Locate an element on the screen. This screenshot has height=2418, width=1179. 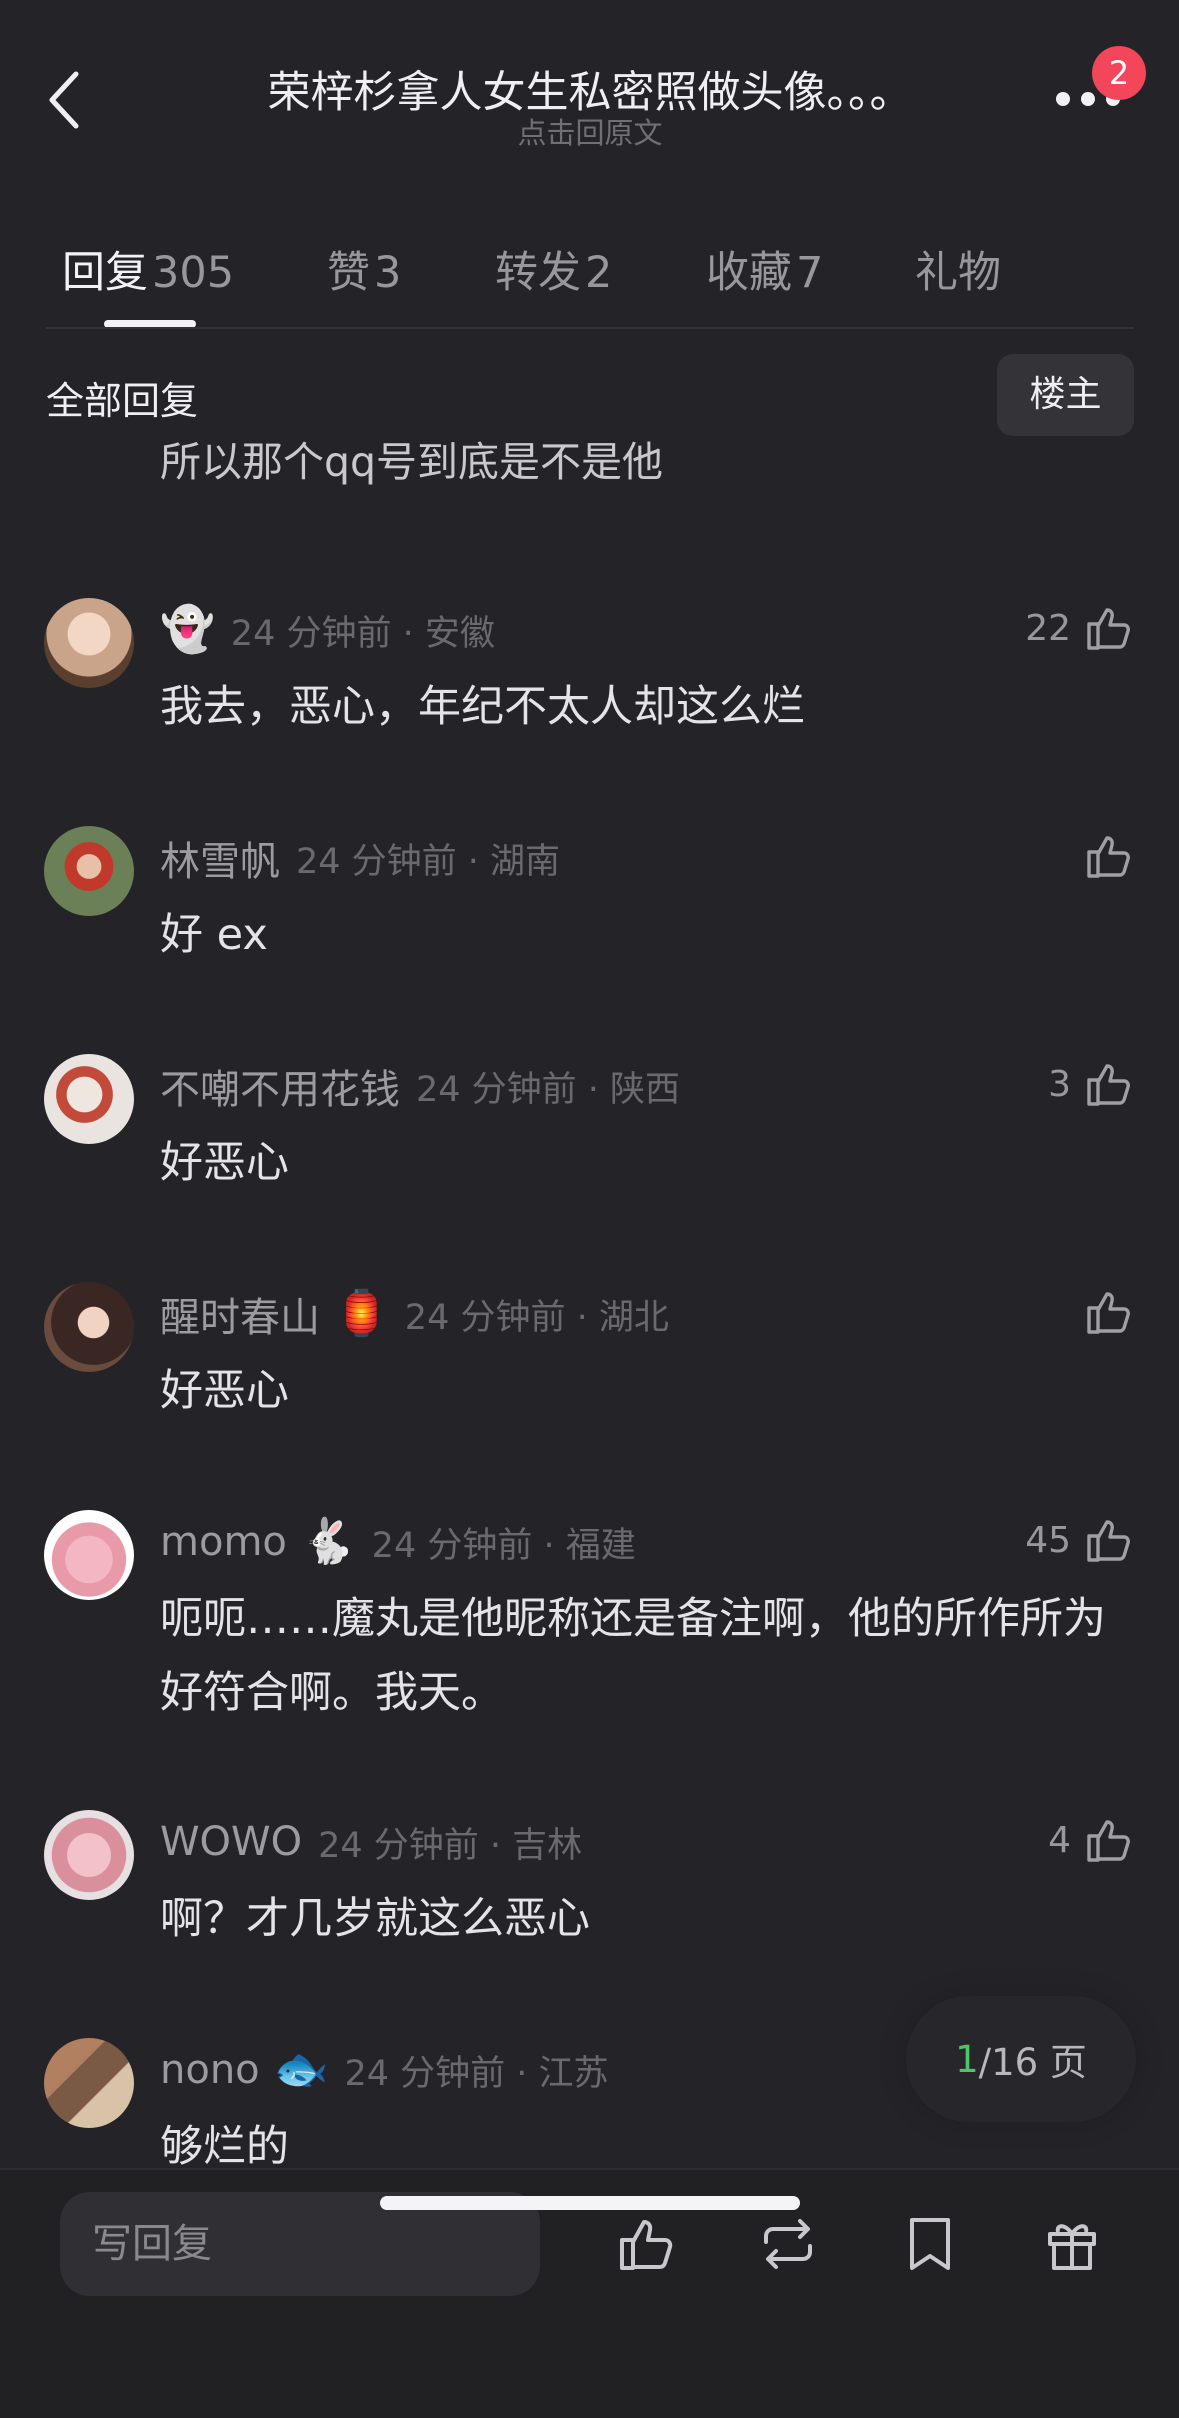
like-icon is located at coordinates (646, 2244).